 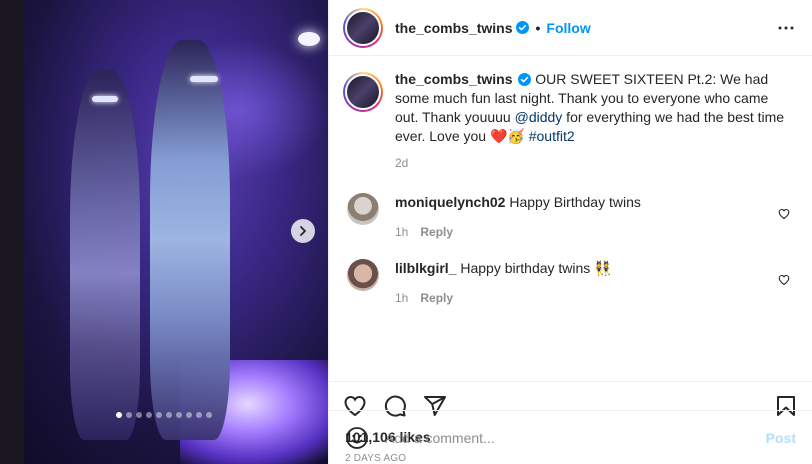 What do you see at coordinates (781, 438) in the screenshot?
I see `post-comment-button: Post` at bounding box center [781, 438].